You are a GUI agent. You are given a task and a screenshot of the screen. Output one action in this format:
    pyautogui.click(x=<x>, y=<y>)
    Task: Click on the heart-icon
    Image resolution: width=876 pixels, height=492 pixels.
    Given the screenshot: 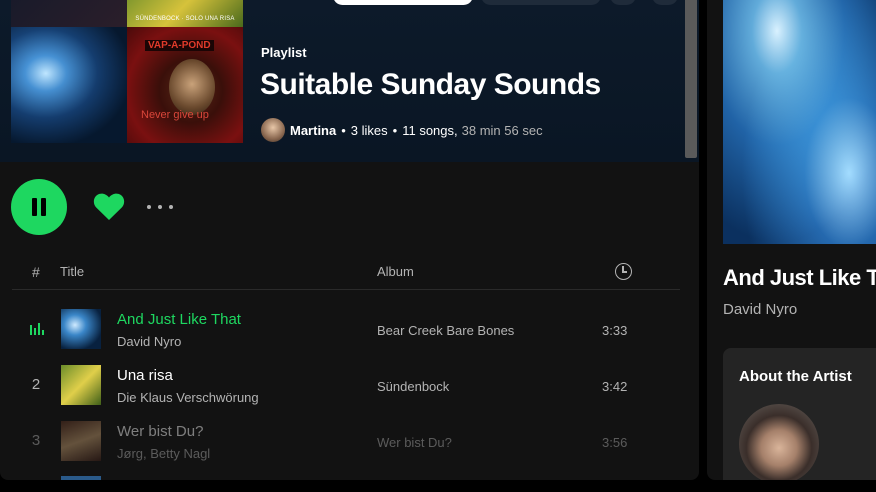 What is the action you would take?
    pyautogui.click(x=109, y=206)
    